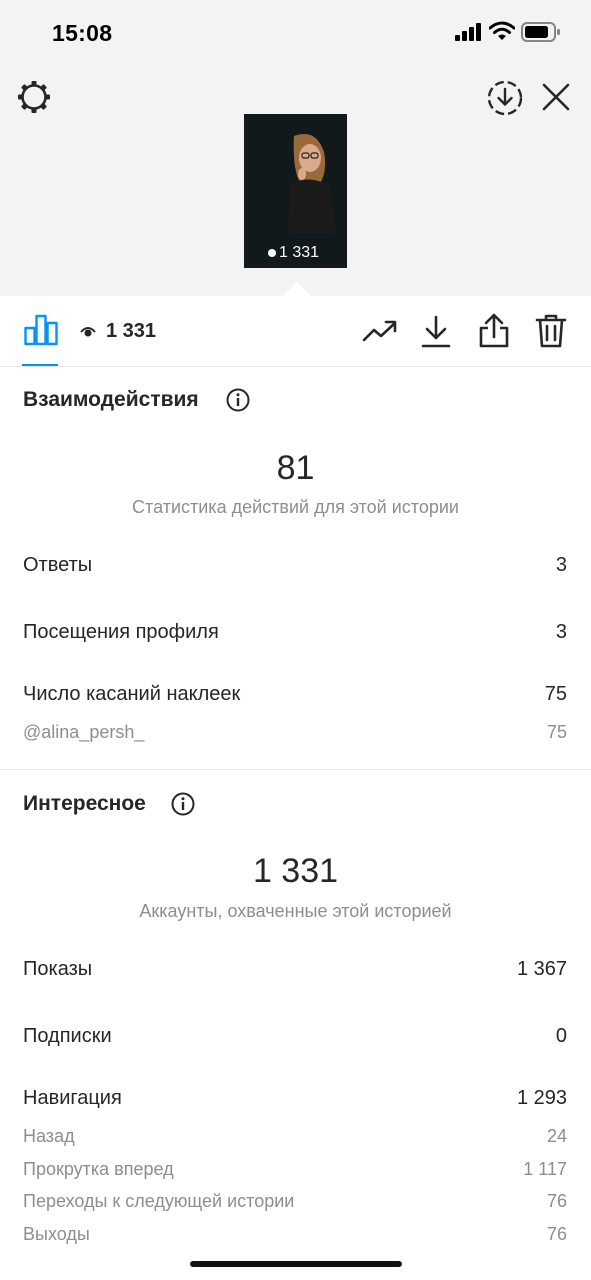  What do you see at coordinates (561, 565) in the screenshot?
I see `replies-value: 3` at bounding box center [561, 565].